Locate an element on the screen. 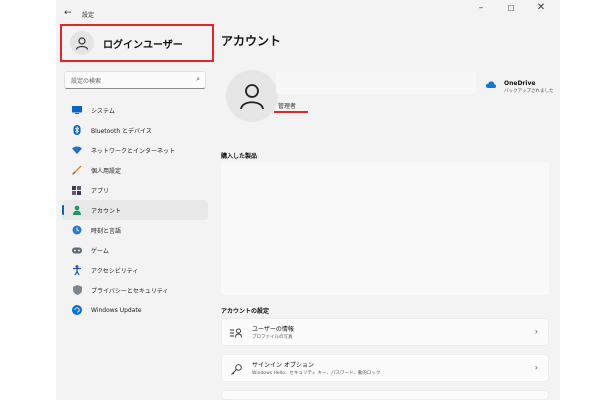 The height and width of the screenshot is (400, 600). sidebar-item-label: システム is located at coordinates (103, 111).